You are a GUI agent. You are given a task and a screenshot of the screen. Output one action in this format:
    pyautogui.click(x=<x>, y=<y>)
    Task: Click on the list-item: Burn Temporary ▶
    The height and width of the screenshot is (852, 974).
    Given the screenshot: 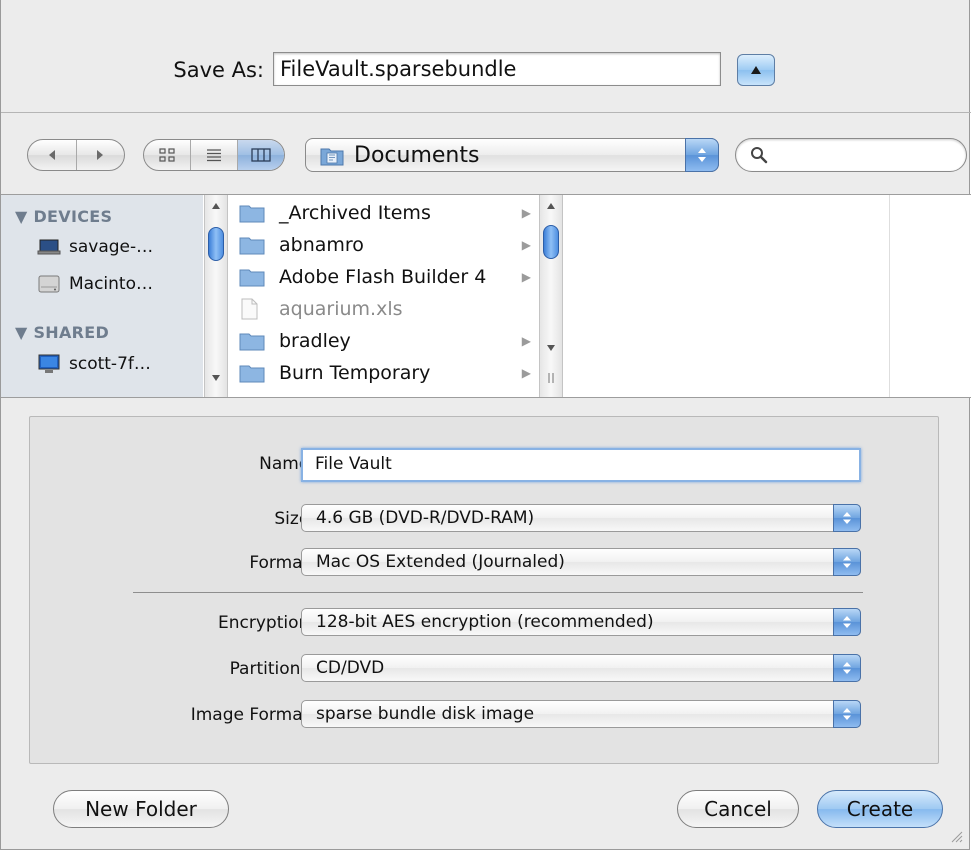 What is the action you would take?
    pyautogui.click(x=386, y=373)
    